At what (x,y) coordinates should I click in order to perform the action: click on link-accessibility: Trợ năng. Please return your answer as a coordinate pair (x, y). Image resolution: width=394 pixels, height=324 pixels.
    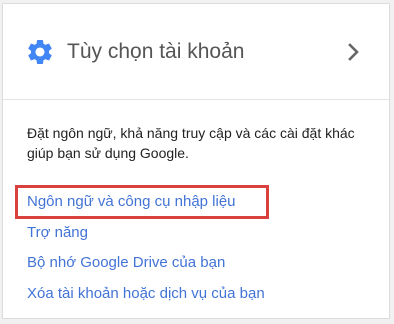
    Looking at the image, I should click on (57, 233).